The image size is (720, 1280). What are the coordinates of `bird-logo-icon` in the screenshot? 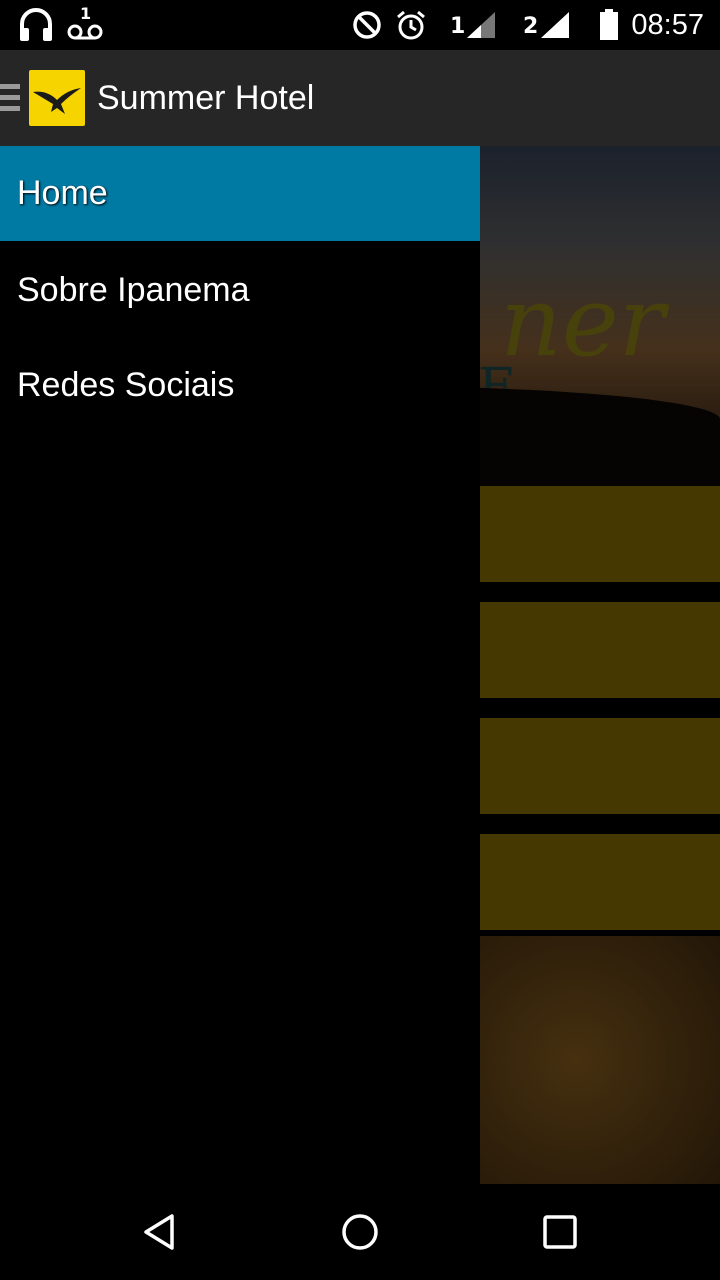 It's located at (57, 101).